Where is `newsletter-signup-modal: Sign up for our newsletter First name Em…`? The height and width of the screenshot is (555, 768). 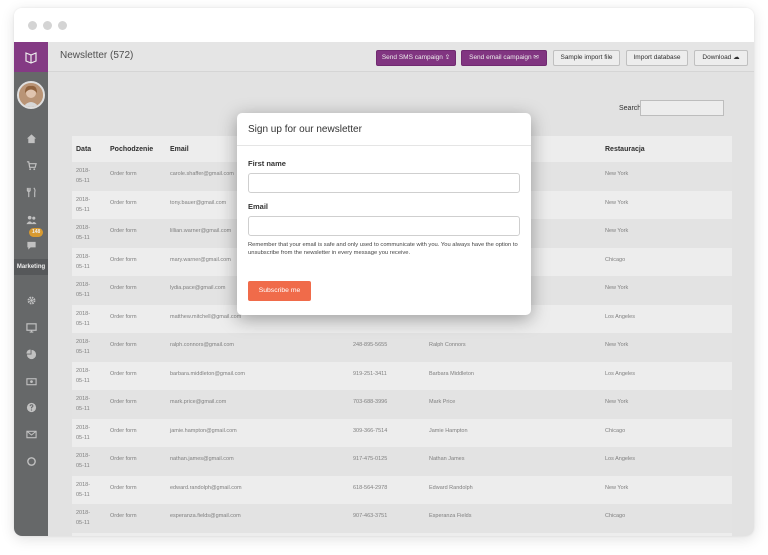 newsletter-signup-modal: Sign up for our newsletter First name Em… is located at coordinates (384, 214).